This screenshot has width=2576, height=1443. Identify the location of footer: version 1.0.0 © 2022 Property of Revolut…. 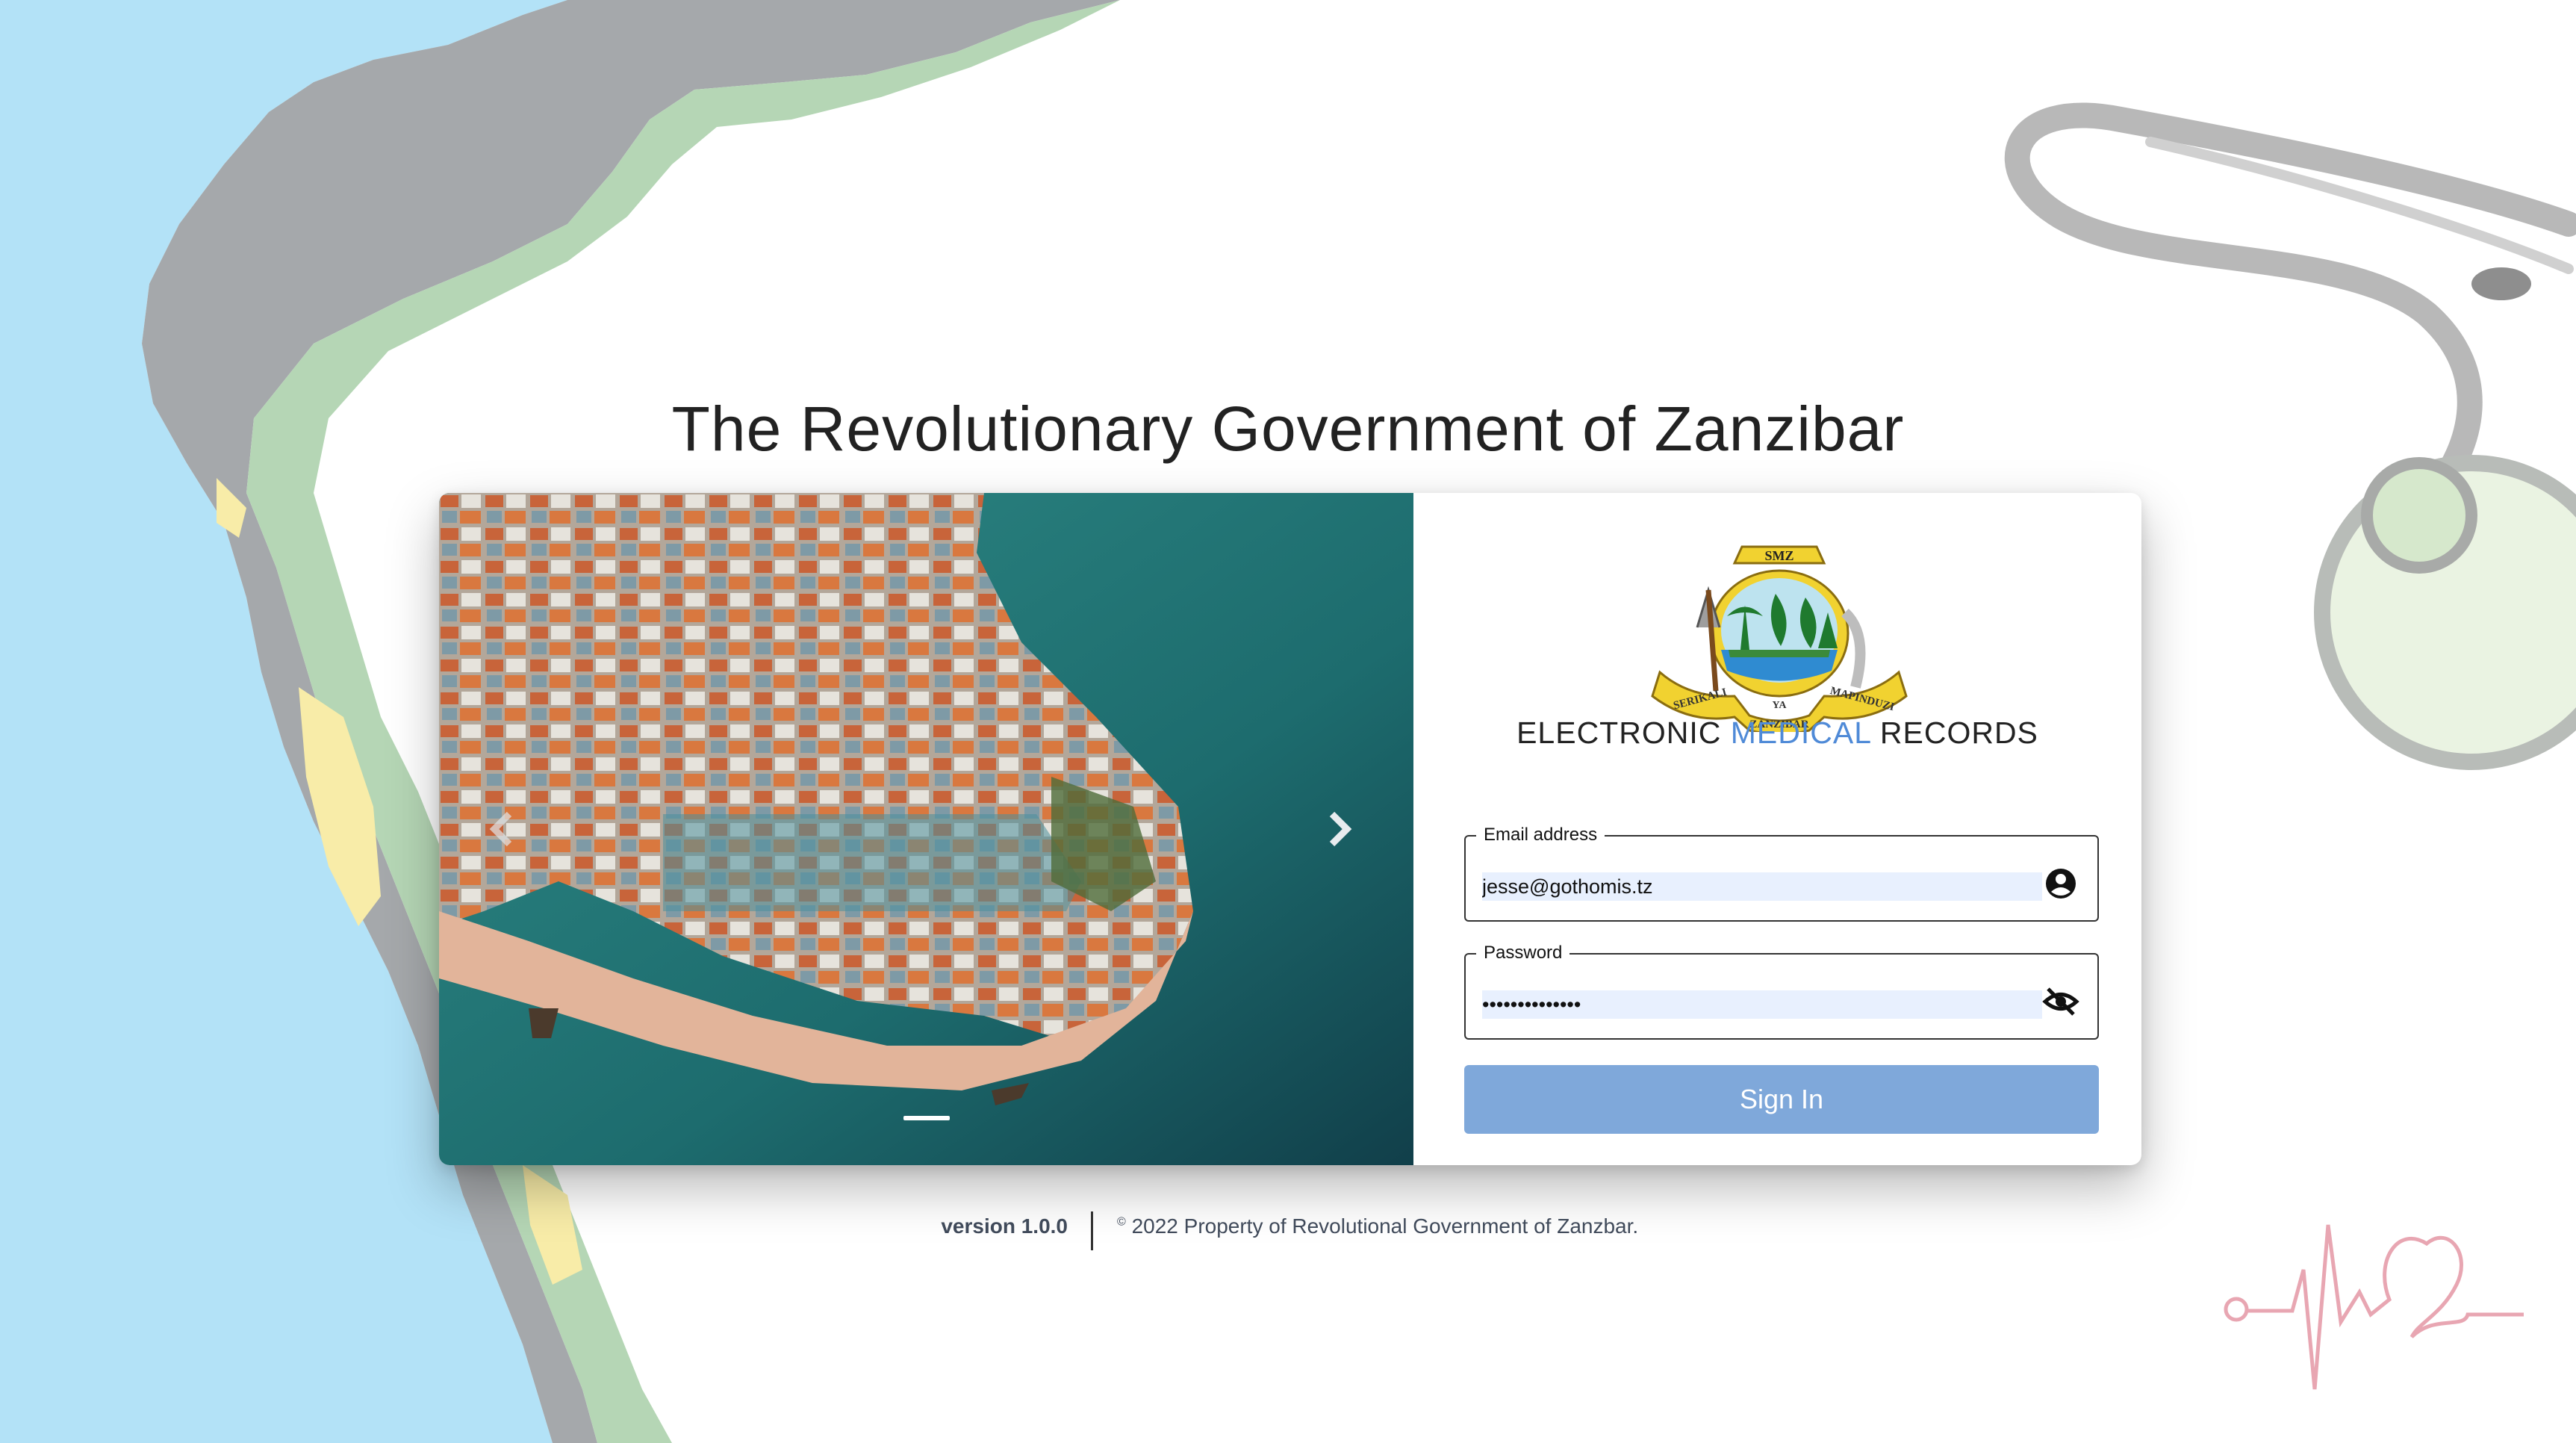
(1288, 1234).